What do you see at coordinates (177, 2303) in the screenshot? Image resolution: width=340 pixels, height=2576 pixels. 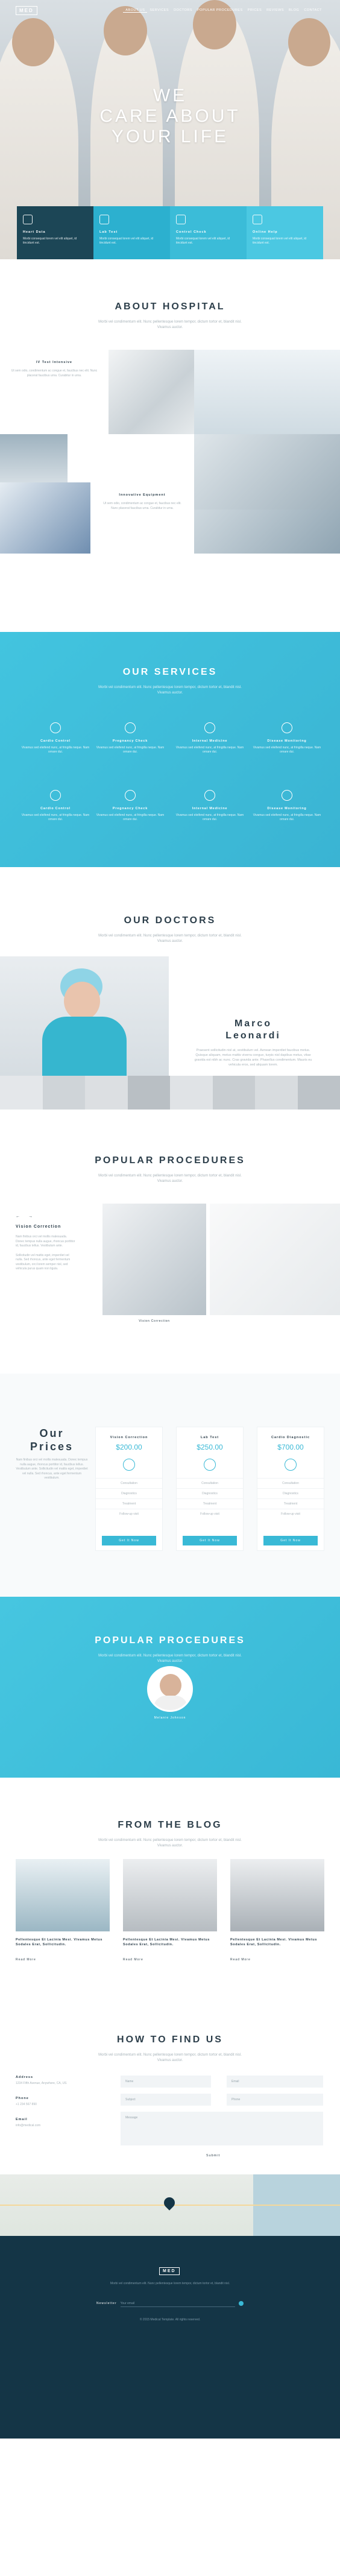 I see `newsletter-input: Your email` at bounding box center [177, 2303].